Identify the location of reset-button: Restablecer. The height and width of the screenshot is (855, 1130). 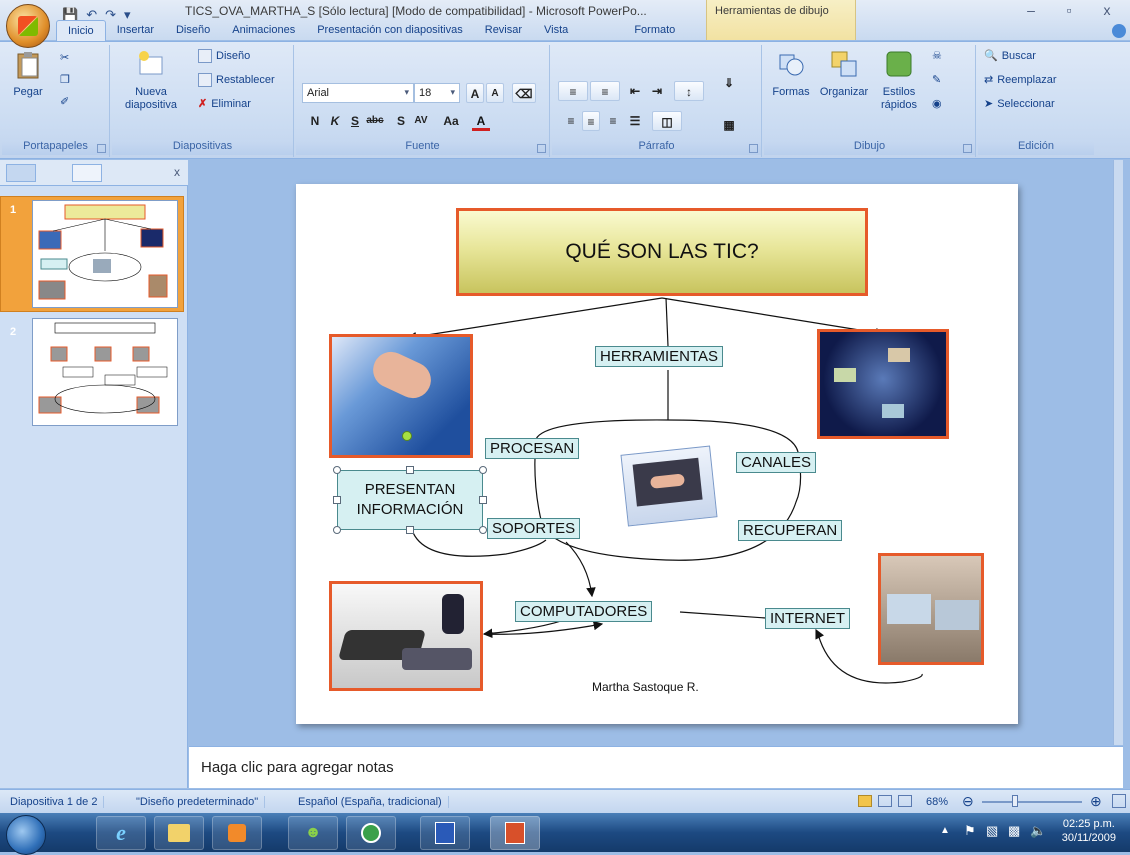
(236, 80).